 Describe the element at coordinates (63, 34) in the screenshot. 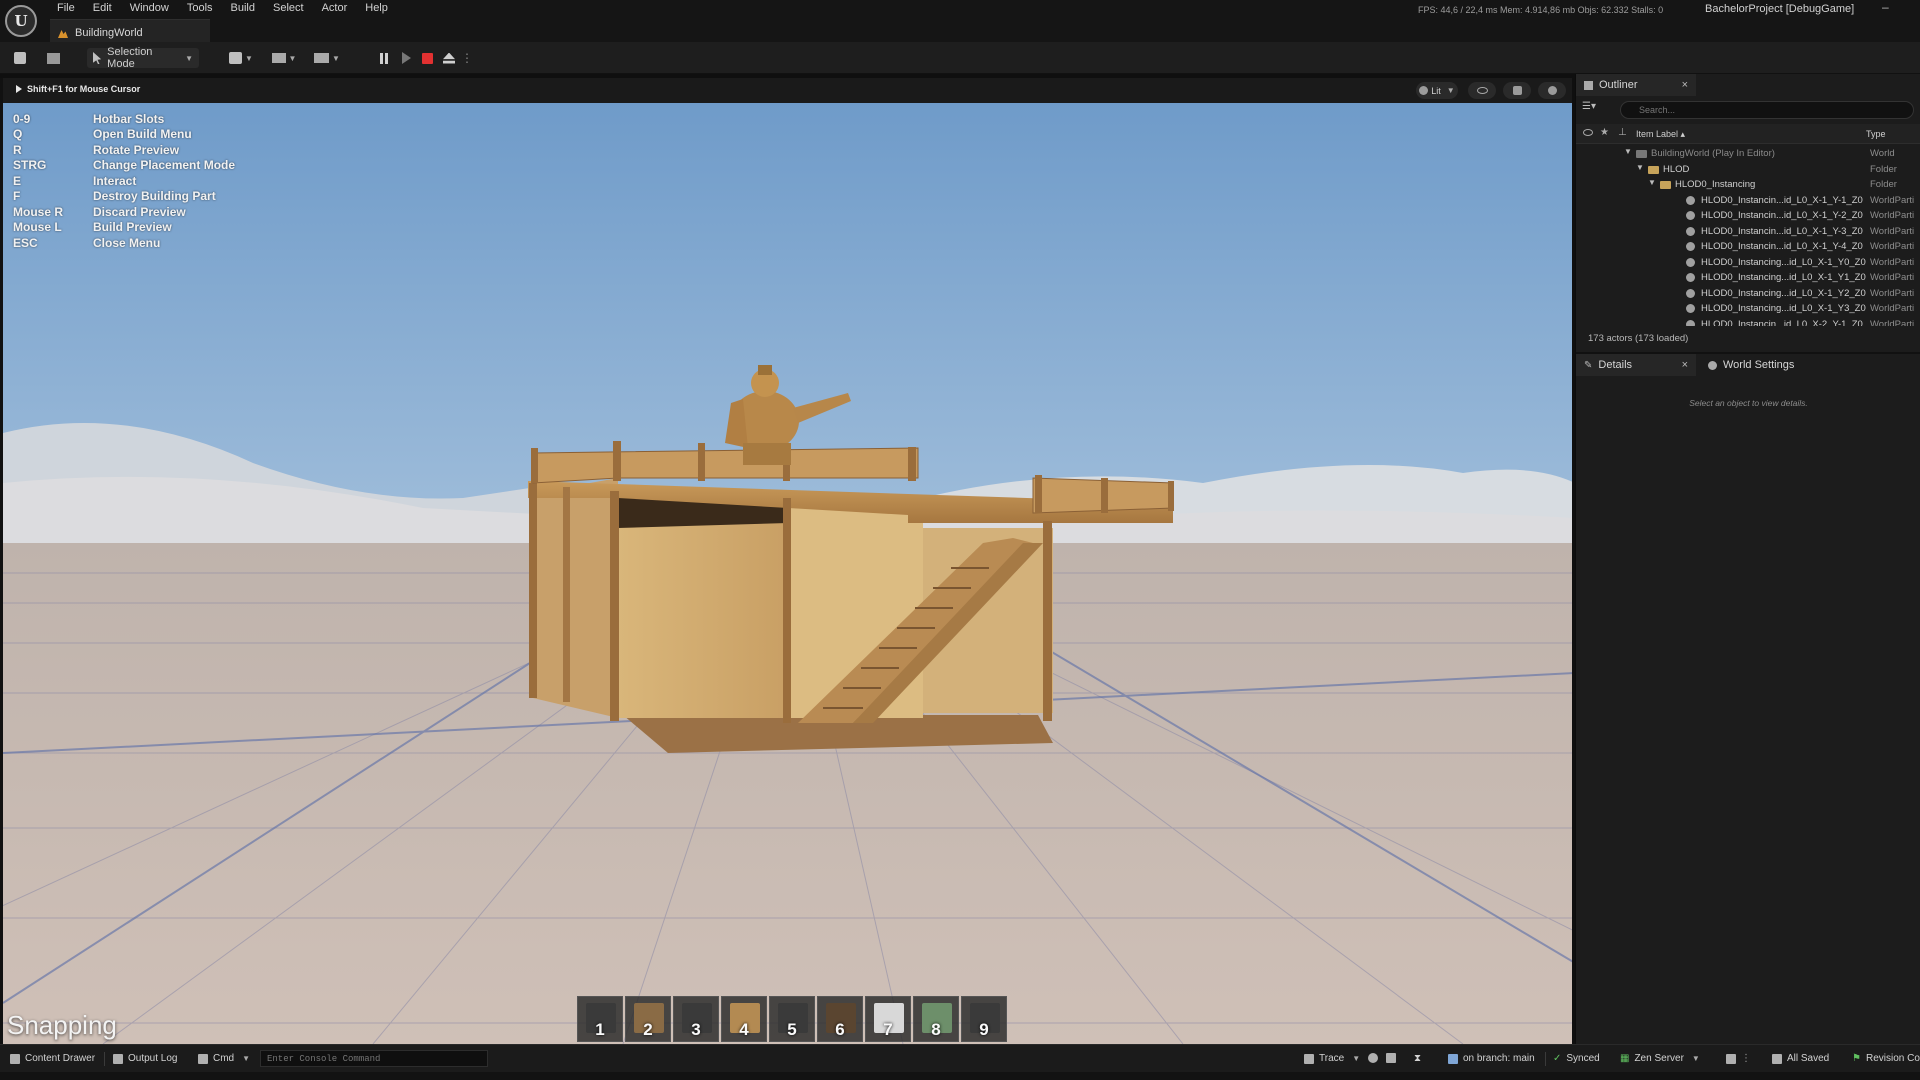

I see `level-icon` at that location.